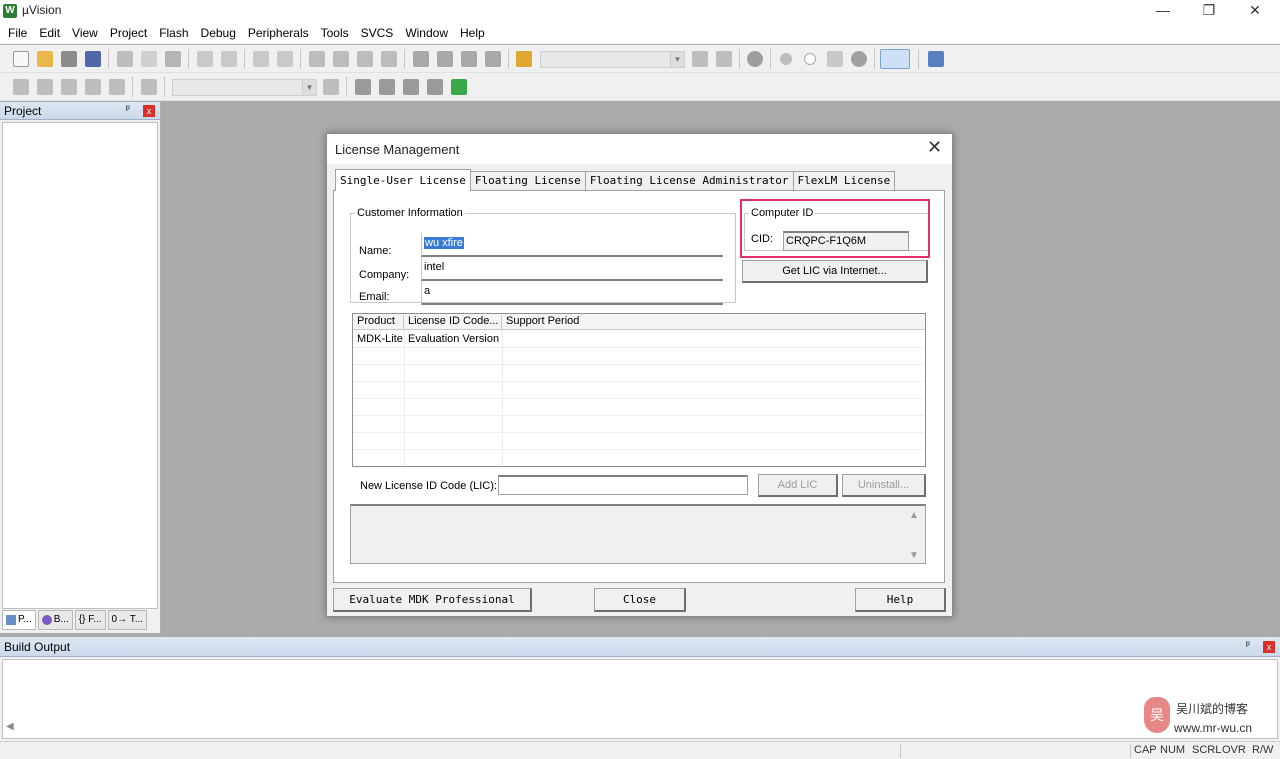  Describe the element at coordinates (435, 87) in the screenshot. I see `pack-installer-icon` at that location.